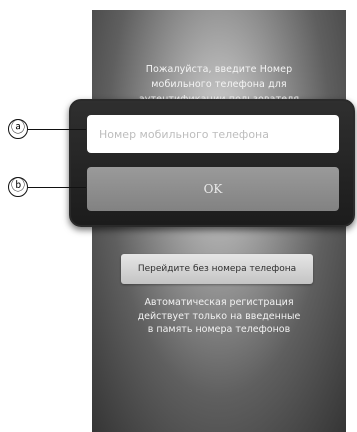 This screenshot has height=432, width=357. What do you see at coordinates (219, 329) in the screenshot?
I see `note-line: в память номера телефонов` at bounding box center [219, 329].